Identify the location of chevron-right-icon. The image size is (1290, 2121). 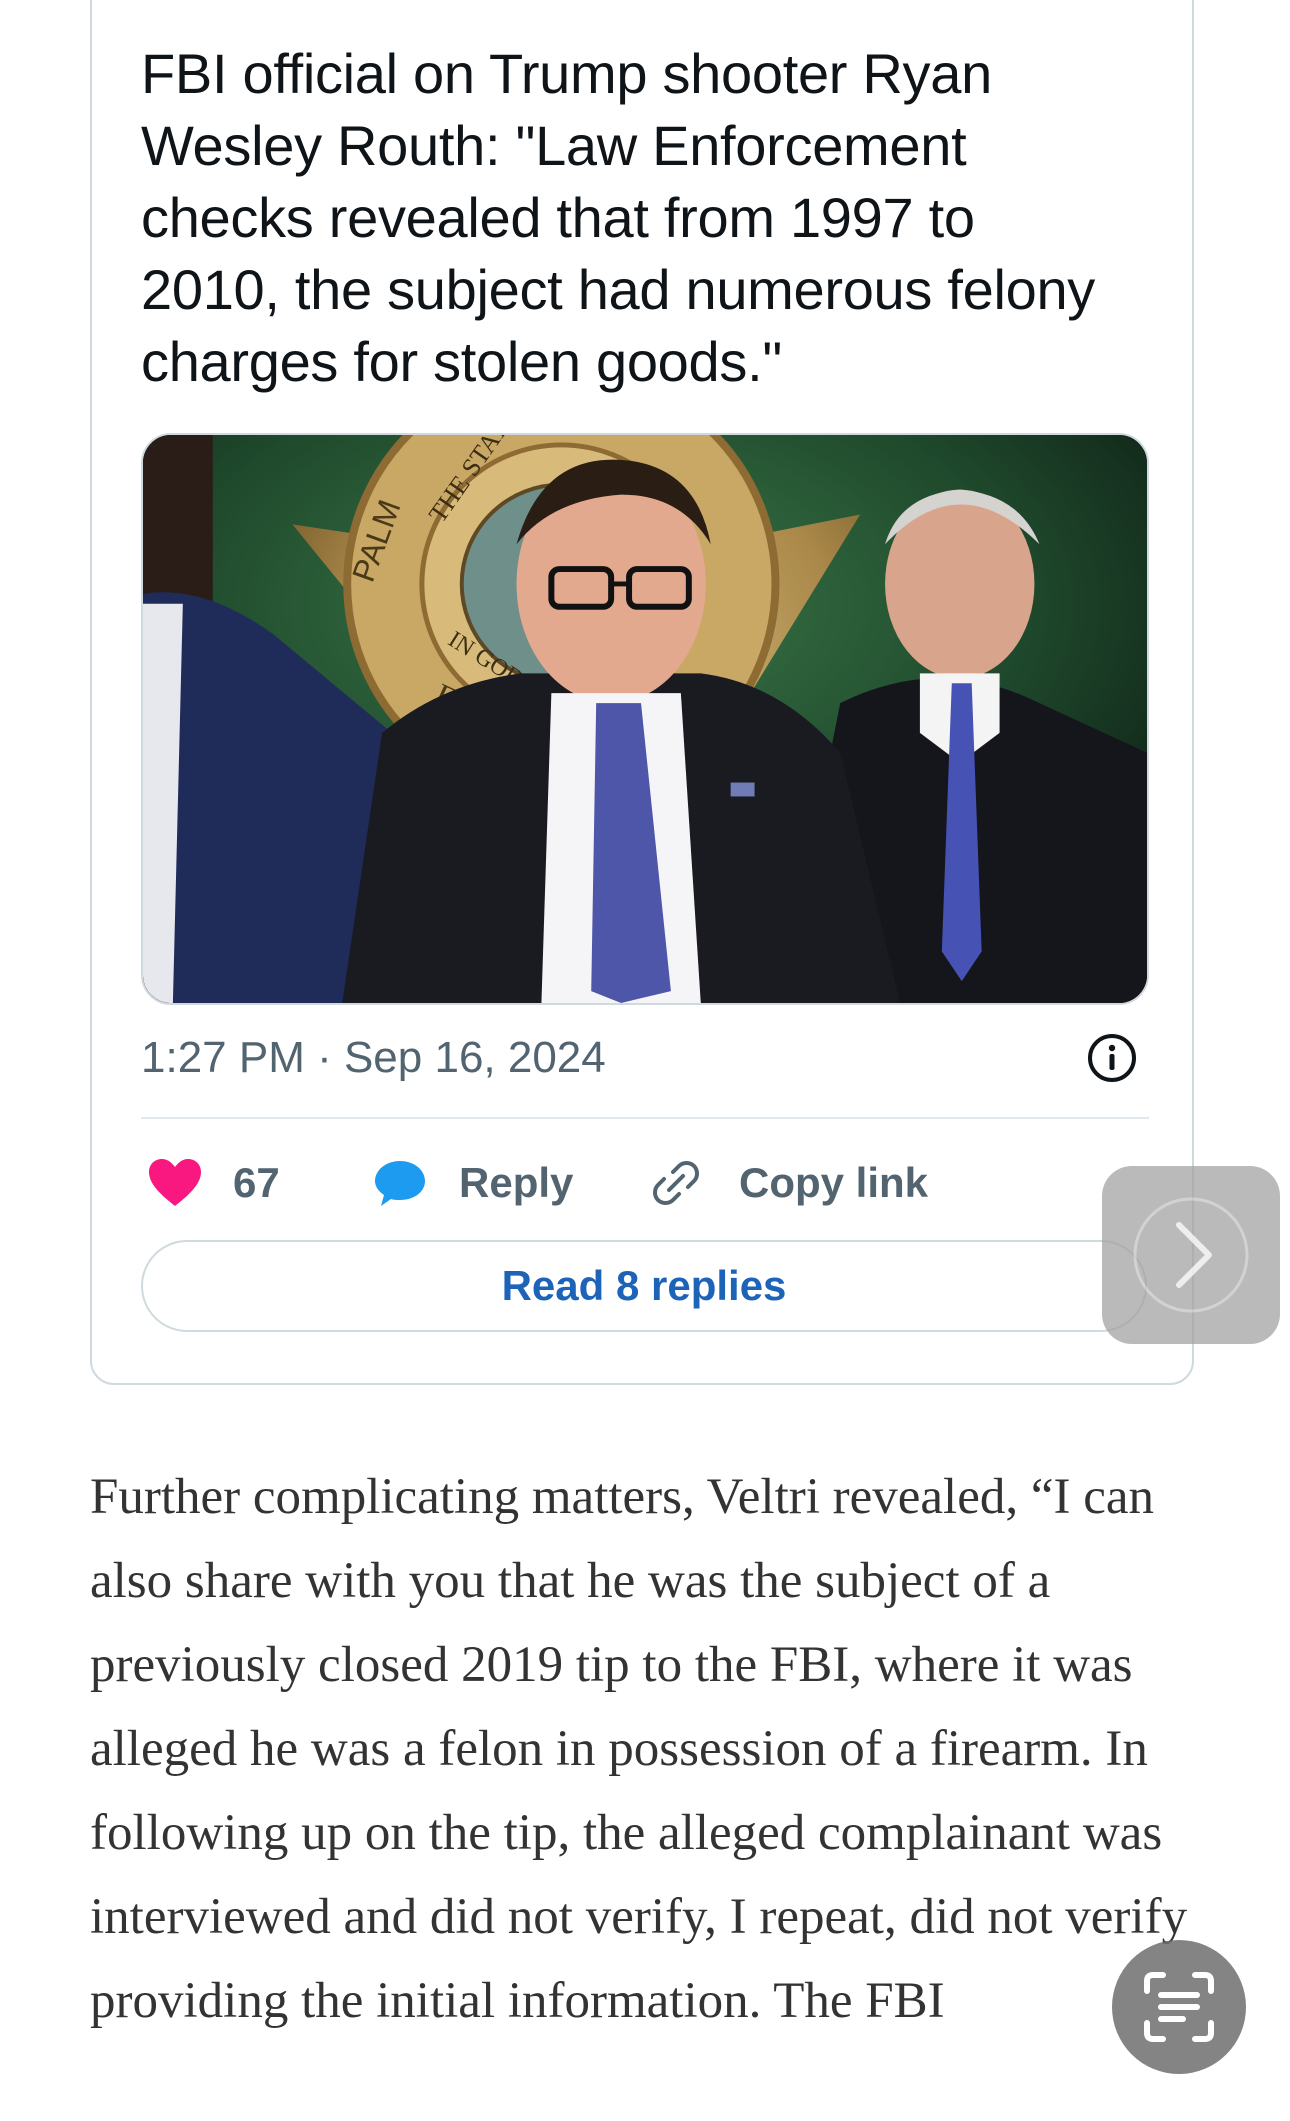
(1191, 1255).